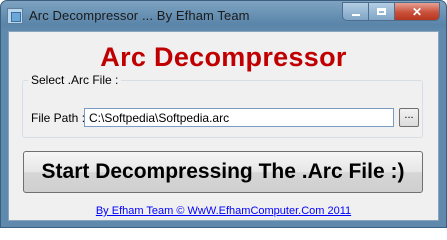 This screenshot has width=447, height=240. I want to click on maximize-button, so click(382, 11).